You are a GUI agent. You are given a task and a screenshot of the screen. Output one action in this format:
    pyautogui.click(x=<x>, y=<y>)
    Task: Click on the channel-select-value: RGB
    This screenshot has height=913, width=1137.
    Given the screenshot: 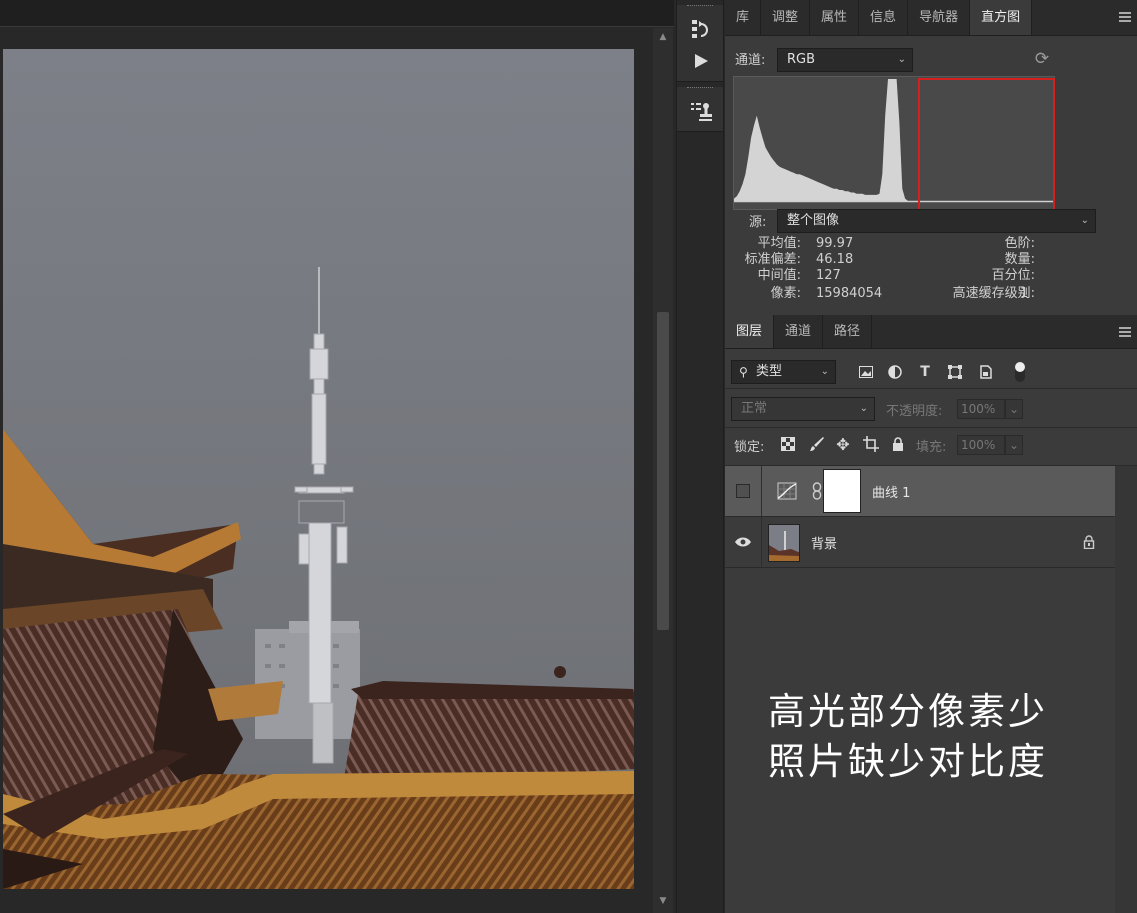 What is the action you would take?
    pyautogui.click(x=801, y=59)
    